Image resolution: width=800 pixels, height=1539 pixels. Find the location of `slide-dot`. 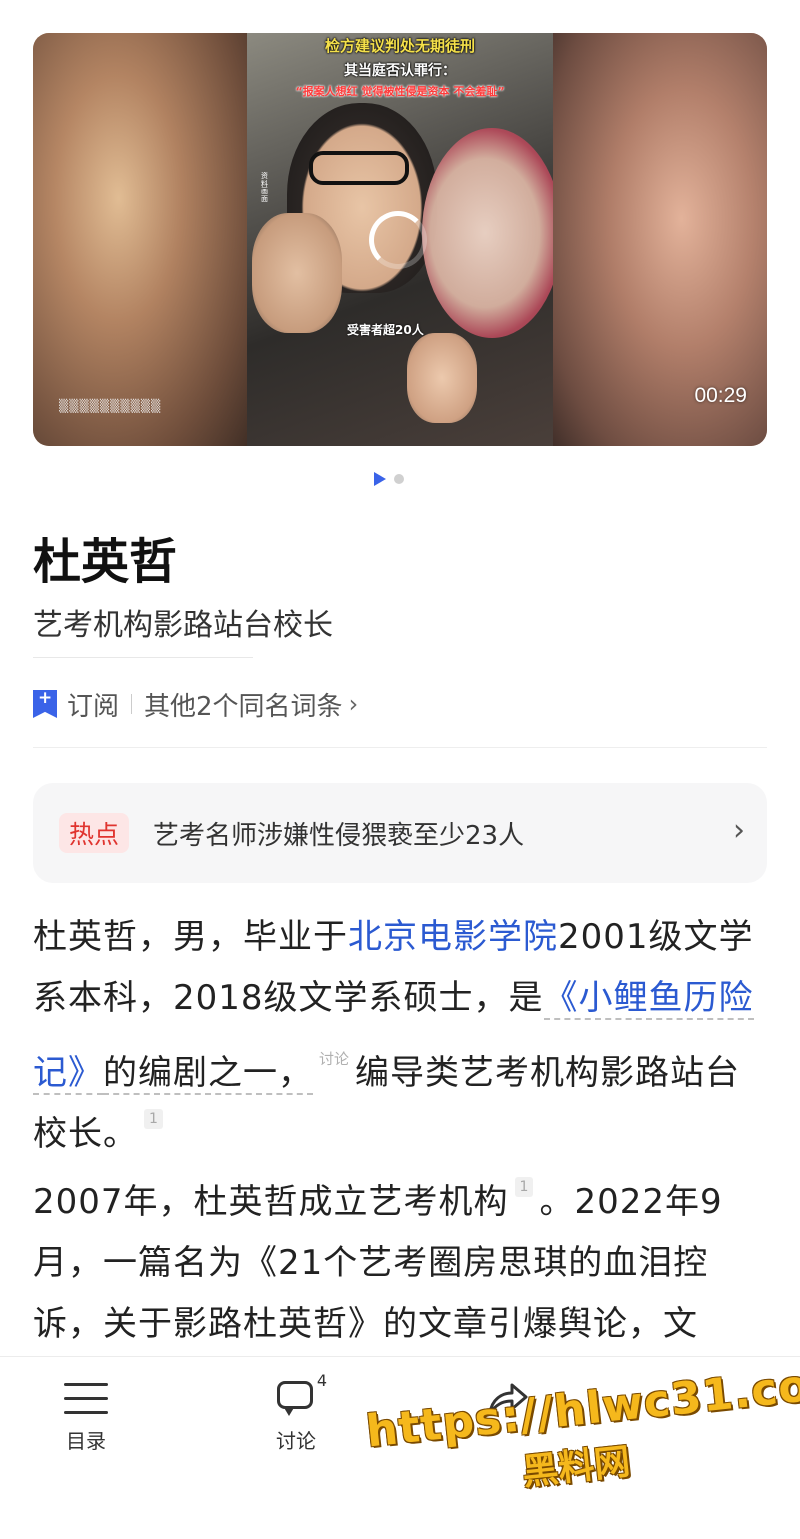

slide-dot is located at coordinates (399, 479).